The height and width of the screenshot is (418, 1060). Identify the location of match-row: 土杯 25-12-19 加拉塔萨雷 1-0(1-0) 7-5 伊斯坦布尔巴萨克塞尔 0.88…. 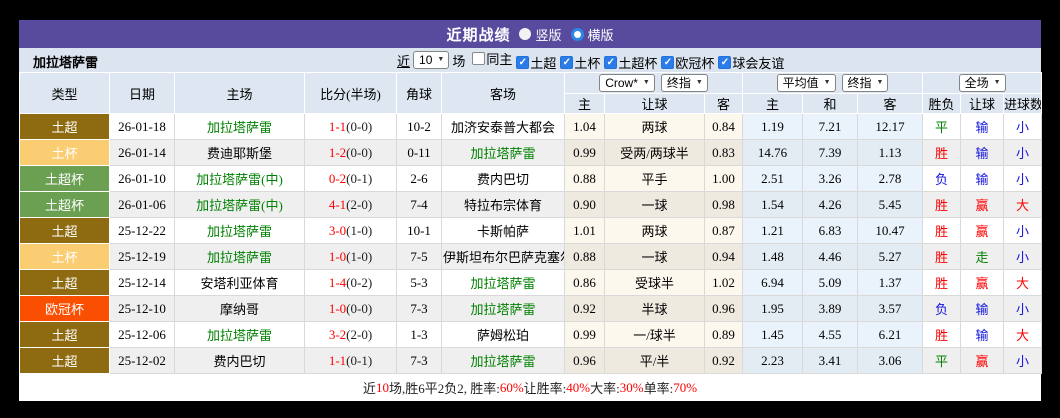
(531, 256).